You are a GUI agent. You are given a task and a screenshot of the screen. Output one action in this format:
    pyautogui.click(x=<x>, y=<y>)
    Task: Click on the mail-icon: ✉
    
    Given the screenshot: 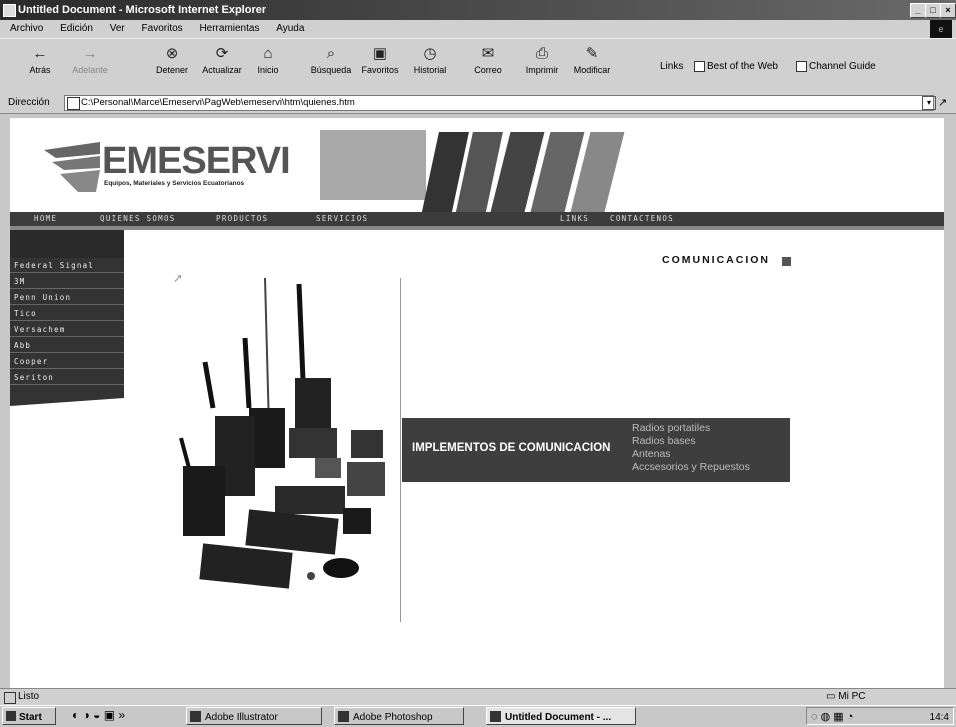 What is the action you would take?
    pyautogui.click(x=488, y=53)
    